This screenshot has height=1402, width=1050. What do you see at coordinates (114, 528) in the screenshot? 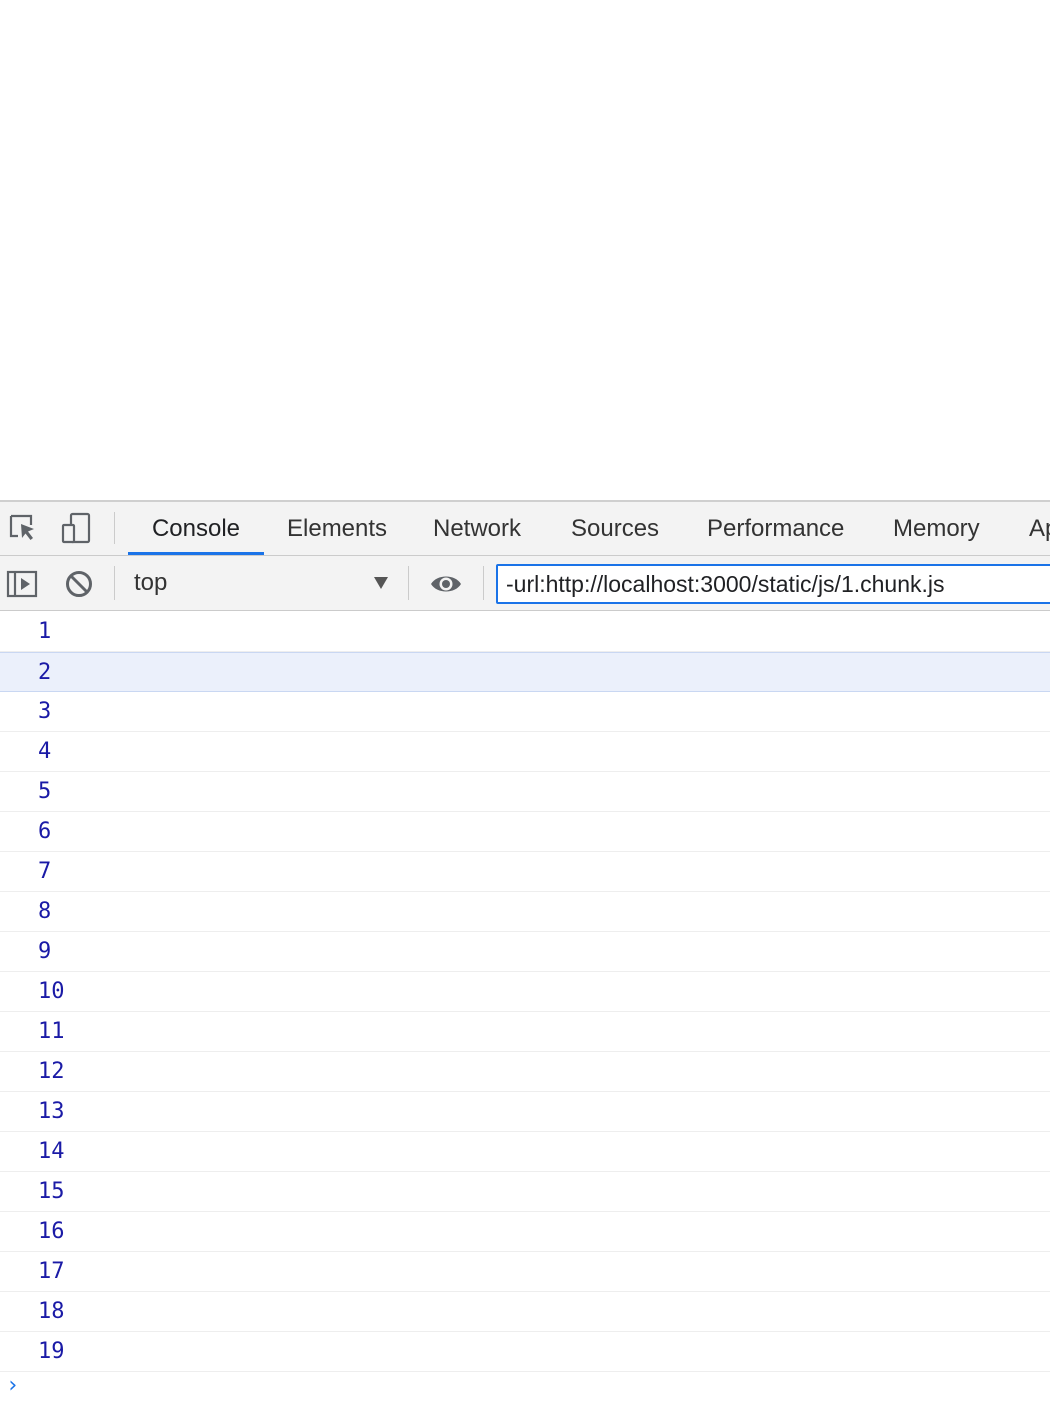
I see `tabbar-separator` at bounding box center [114, 528].